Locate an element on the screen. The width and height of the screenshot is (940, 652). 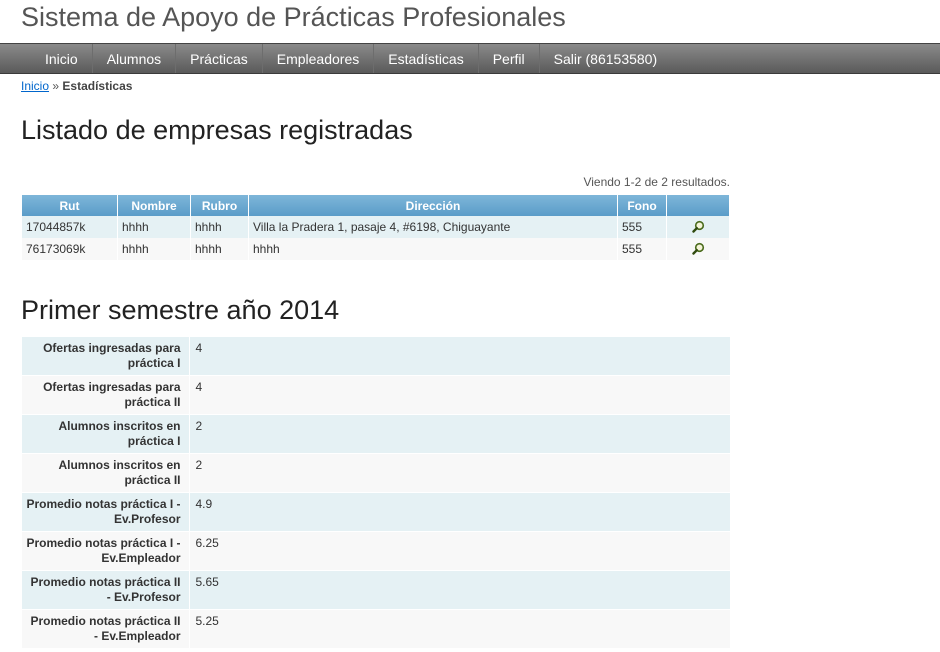
nav-item-estadisticas: Estadísticas is located at coordinates (426, 58).